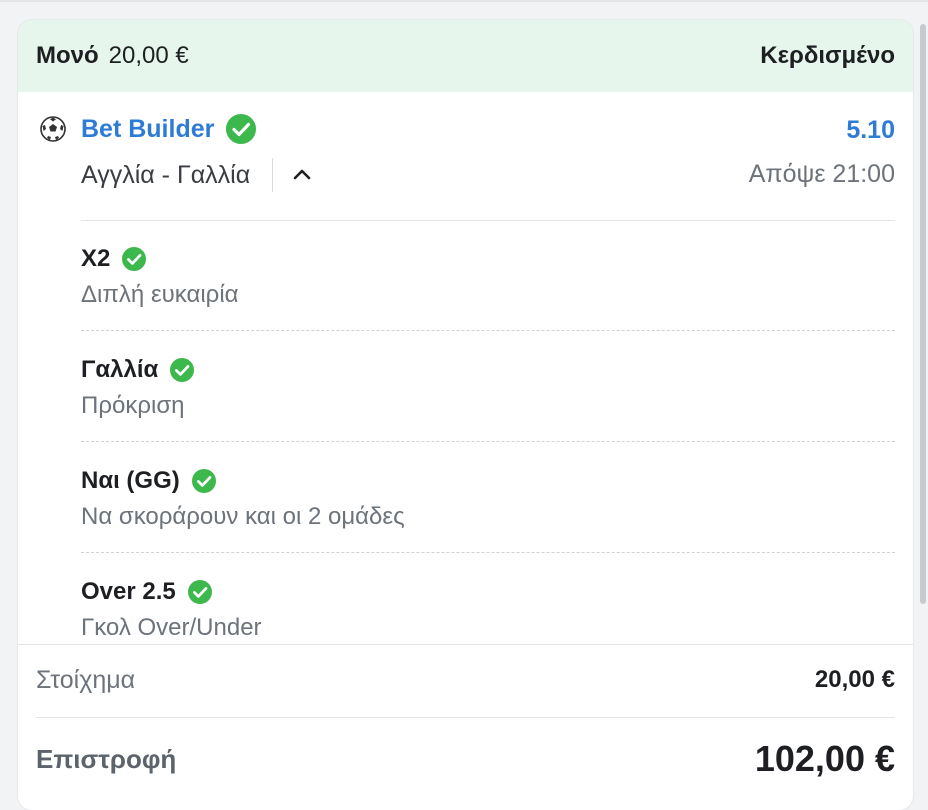 This screenshot has width=928, height=810. I want to click on selection-name-row: Γαλλία, so click(138, 370).